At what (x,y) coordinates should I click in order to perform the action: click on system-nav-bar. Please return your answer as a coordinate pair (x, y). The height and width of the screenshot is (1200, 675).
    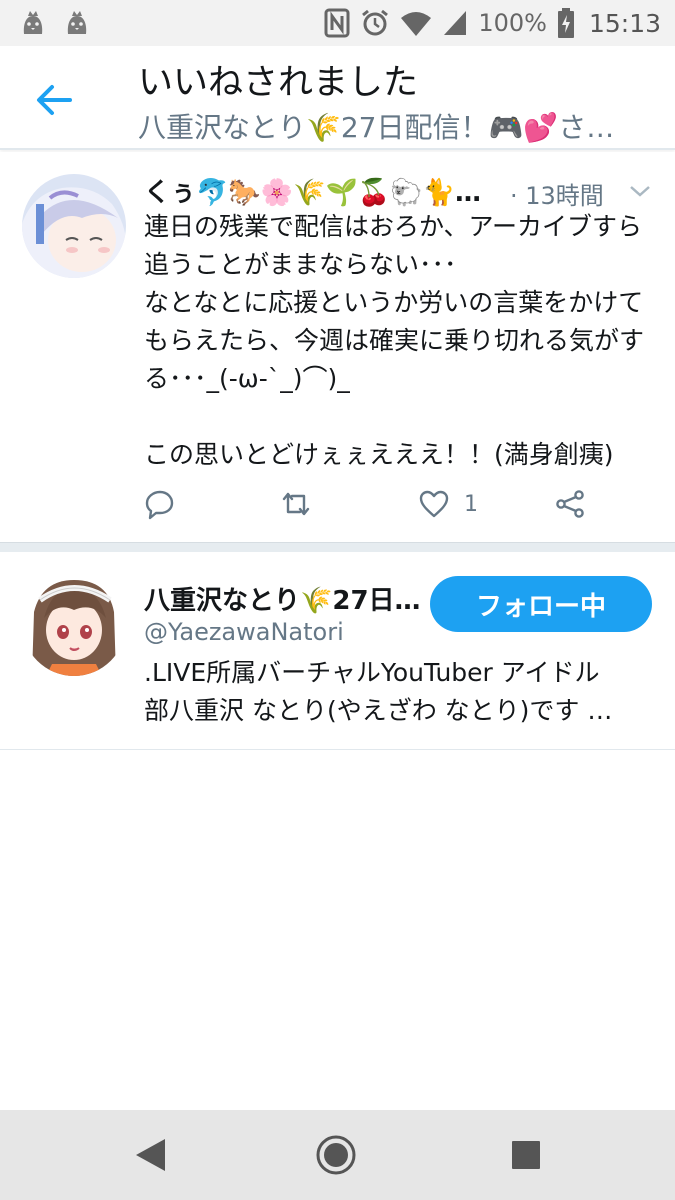
    Looking at the image, I should click on (337, 1155).